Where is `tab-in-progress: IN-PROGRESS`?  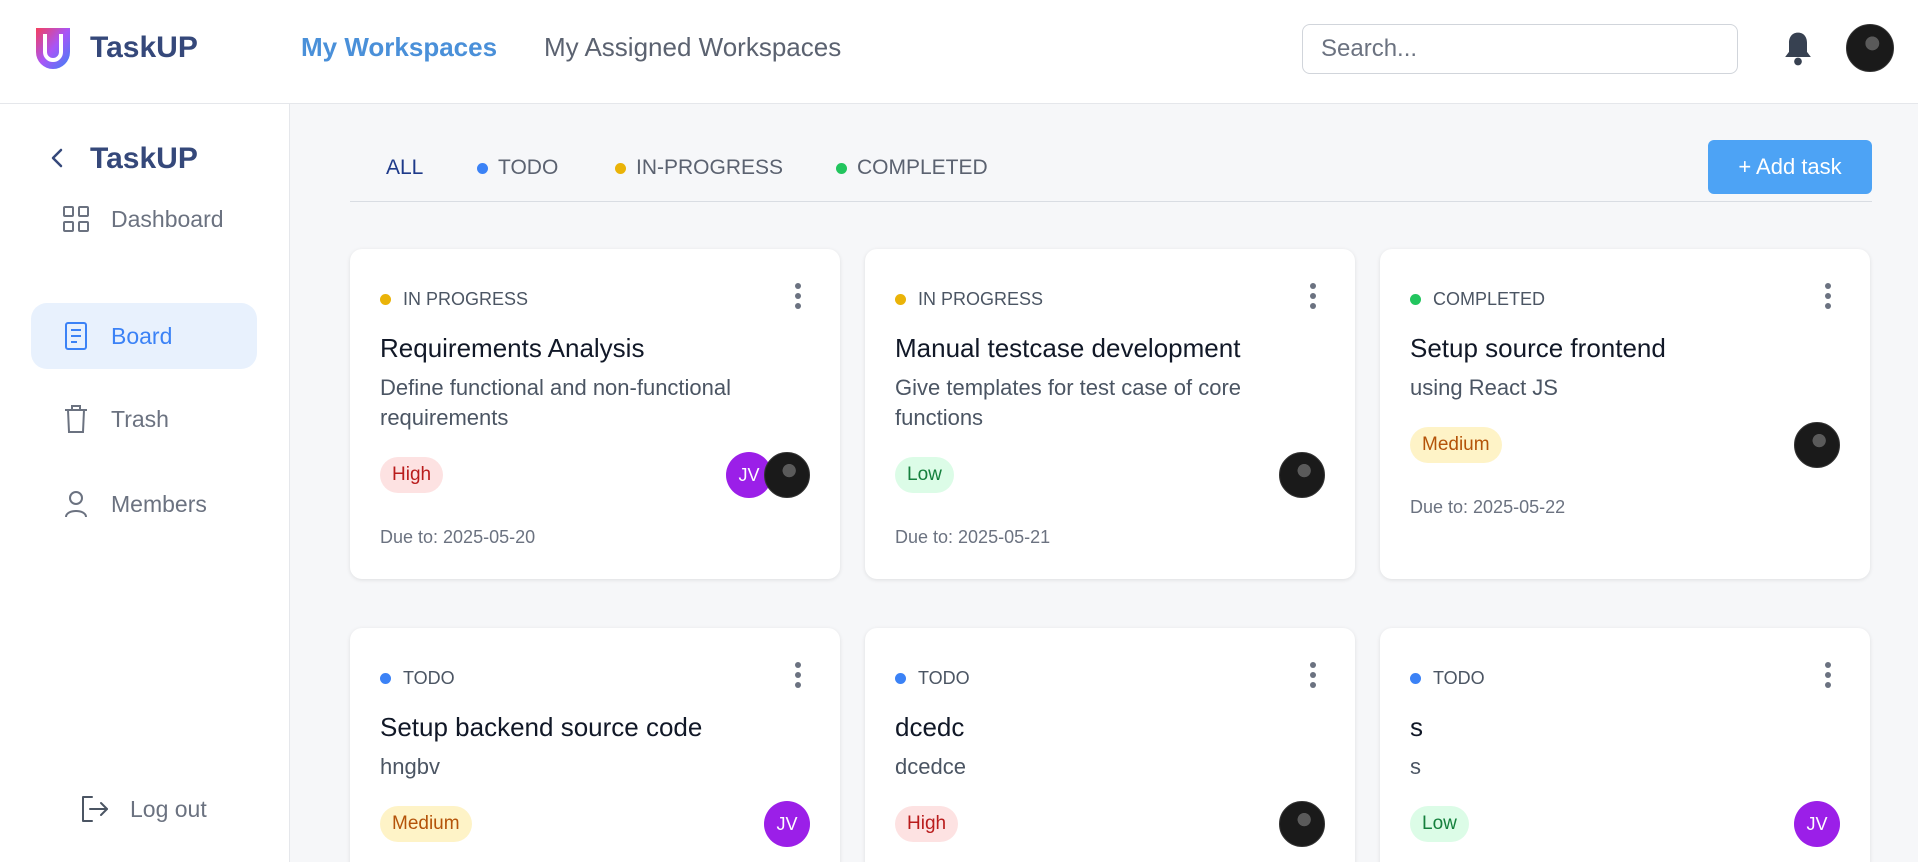
tab-in-progress: IN-PROGRESS is located at coordinates (699, 168).